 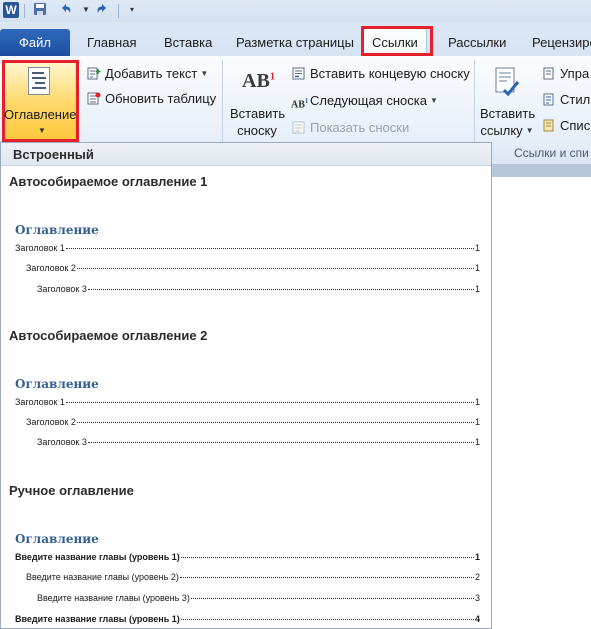 What do you see at coordinates (258, 598) in the screenshot?
I see `toc-line: Введите название главы (уровень 3) 3` at bounding box center [258, 598].